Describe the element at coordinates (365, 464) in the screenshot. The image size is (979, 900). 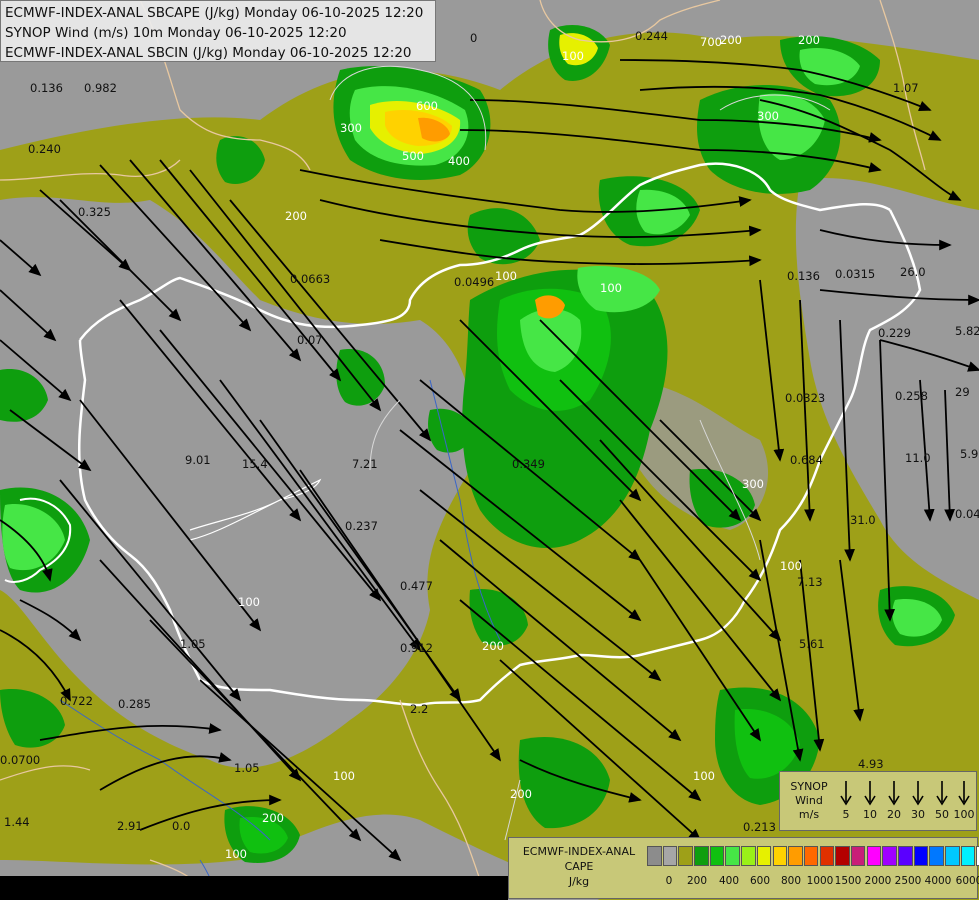
I see `station-value-label: 7.21` at that location.